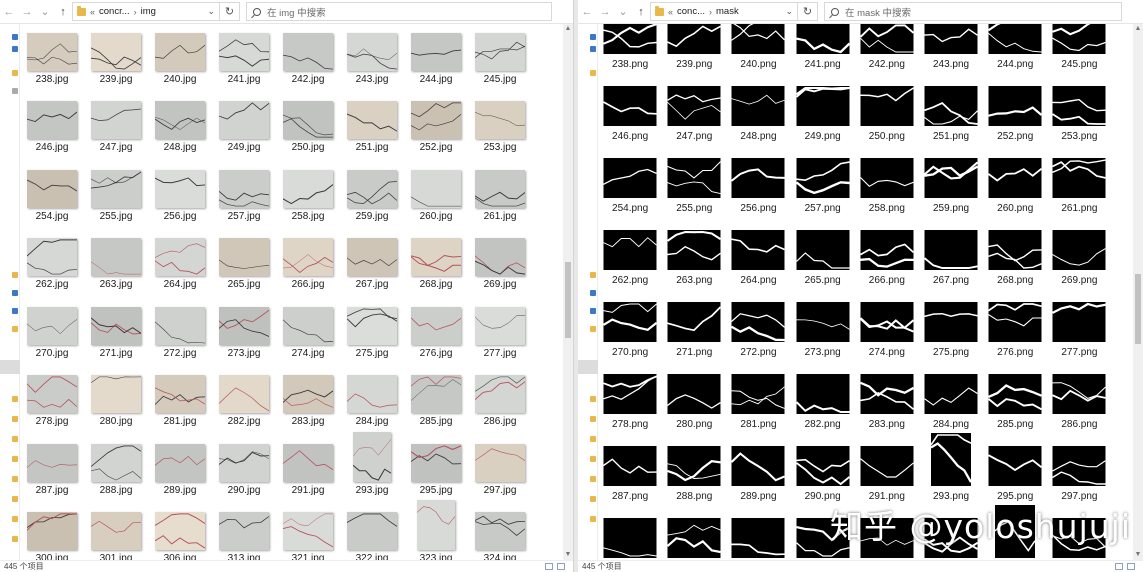 The width and height of the screenshot is (1143, 572). I want to click on file-item: 265.jpg, so click(244, 264).